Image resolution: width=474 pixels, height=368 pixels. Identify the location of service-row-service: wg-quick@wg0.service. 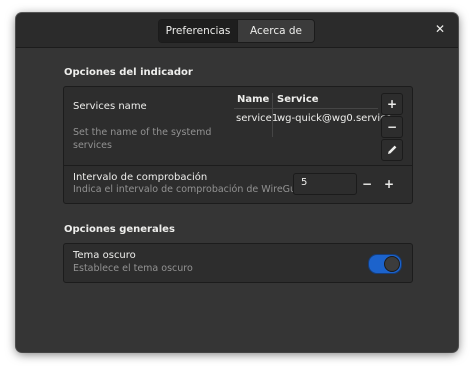
(334, 118).